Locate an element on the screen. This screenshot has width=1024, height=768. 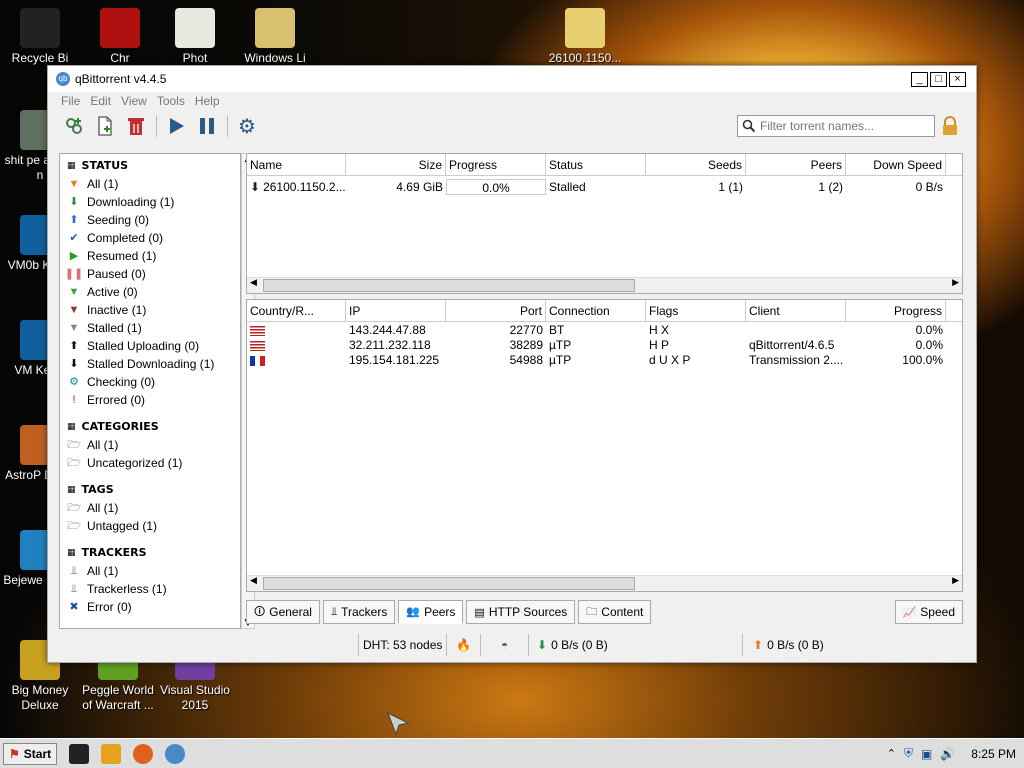
menu-tools: Tools is located at coordinates (171, 101).